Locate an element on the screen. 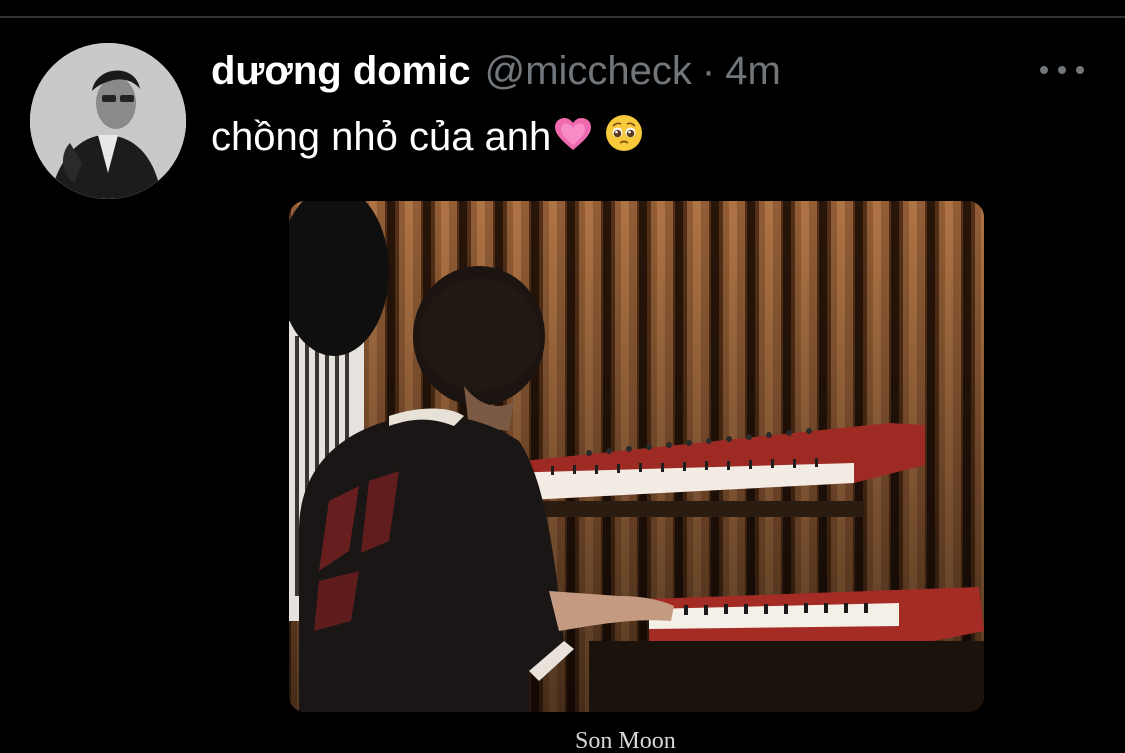  tweet-text: chồng nhỏ của anh is located at coordinates (427, 138).